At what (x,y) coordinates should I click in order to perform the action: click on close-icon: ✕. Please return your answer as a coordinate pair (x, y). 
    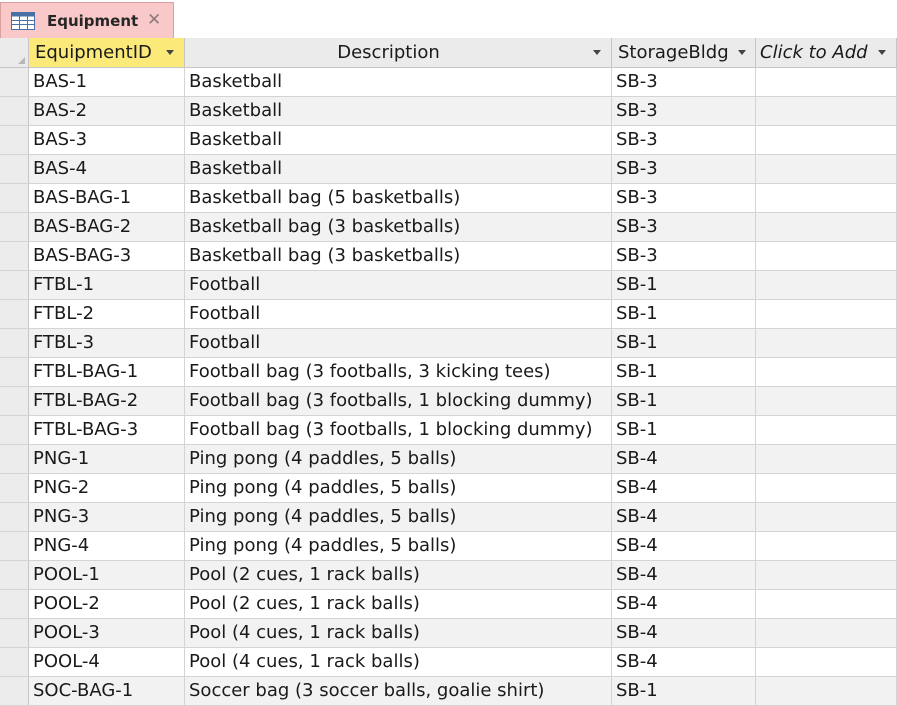
    Looking at the image, I should click on (154, 20).